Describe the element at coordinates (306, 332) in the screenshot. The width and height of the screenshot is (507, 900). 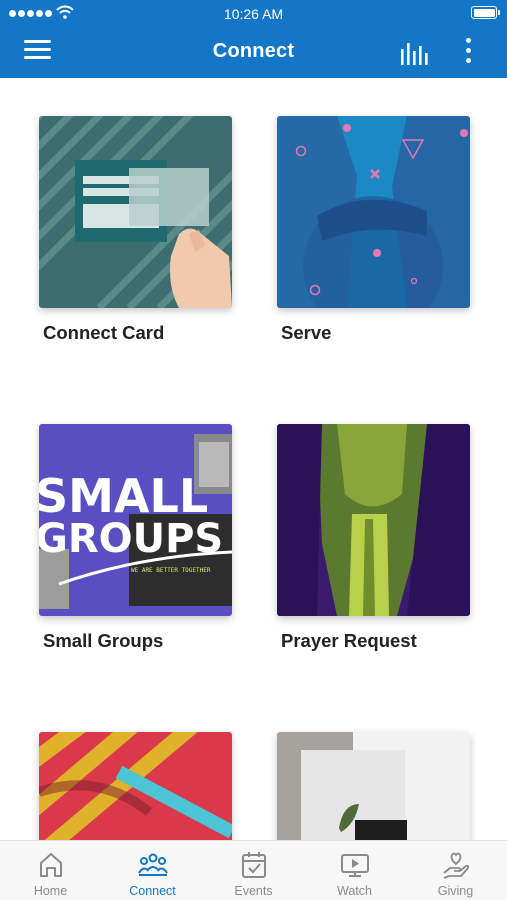
I see `card-label: Serve` at that location.